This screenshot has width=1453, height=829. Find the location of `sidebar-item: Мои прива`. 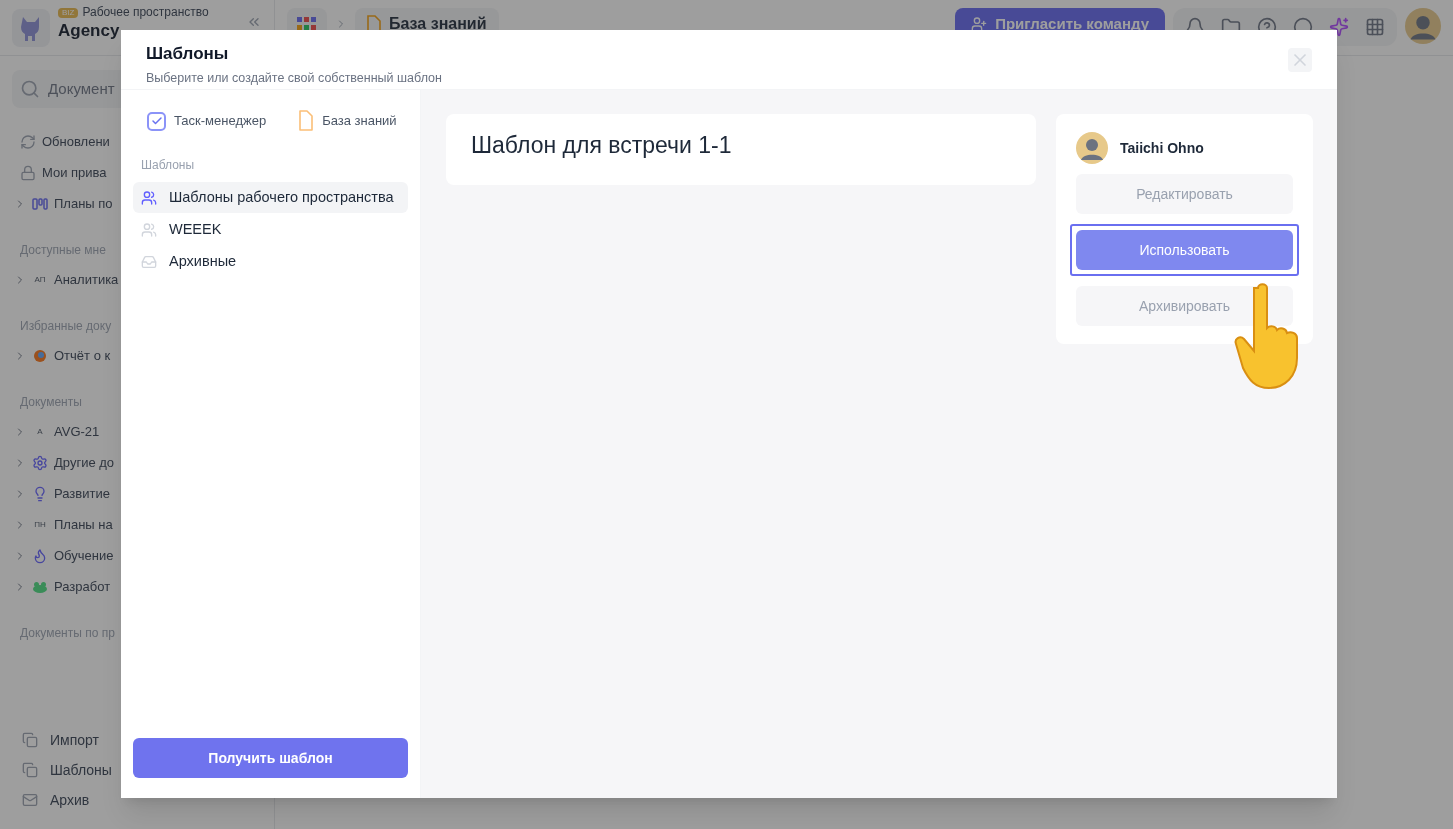

sidebar-item: Мои прива is located at coordinates (59, 172).